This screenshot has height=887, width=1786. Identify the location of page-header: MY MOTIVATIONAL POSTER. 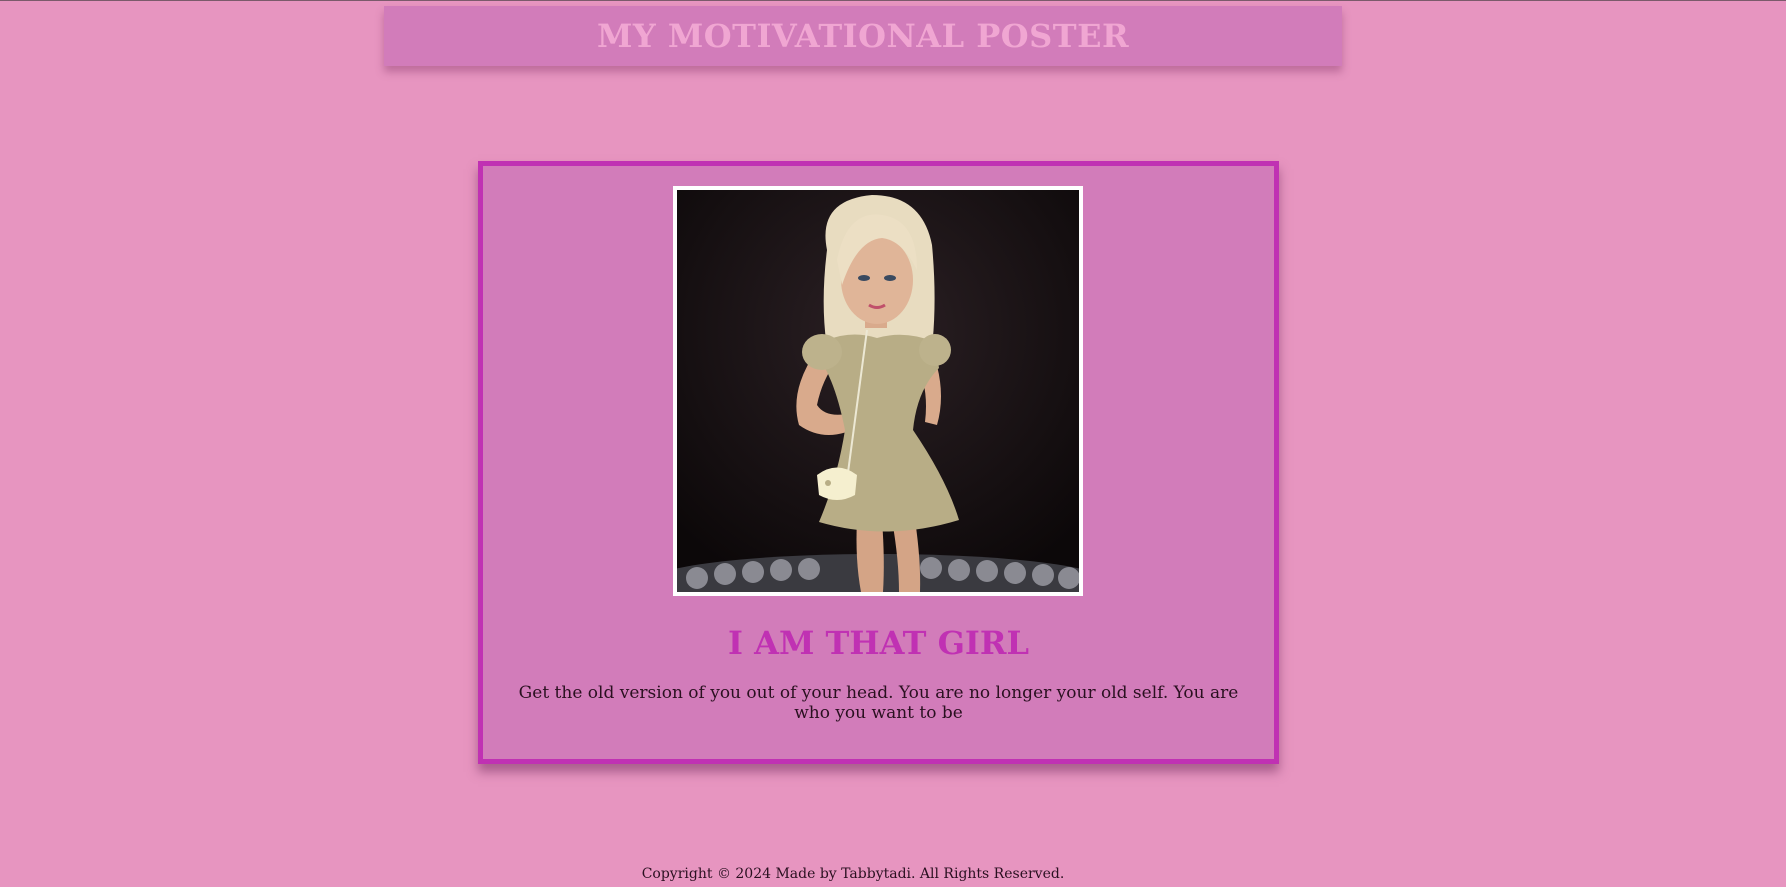
(863, 36).